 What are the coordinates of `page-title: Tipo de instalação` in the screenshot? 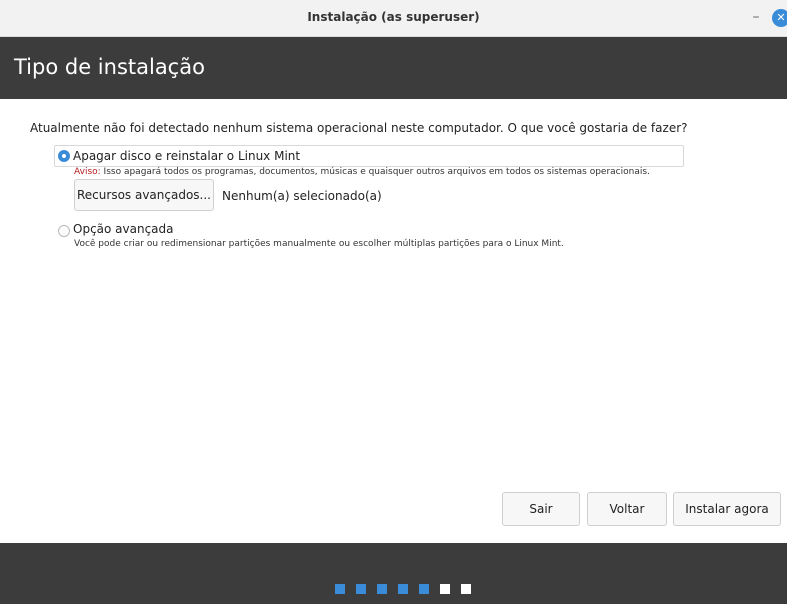 It's located at (109, 67).